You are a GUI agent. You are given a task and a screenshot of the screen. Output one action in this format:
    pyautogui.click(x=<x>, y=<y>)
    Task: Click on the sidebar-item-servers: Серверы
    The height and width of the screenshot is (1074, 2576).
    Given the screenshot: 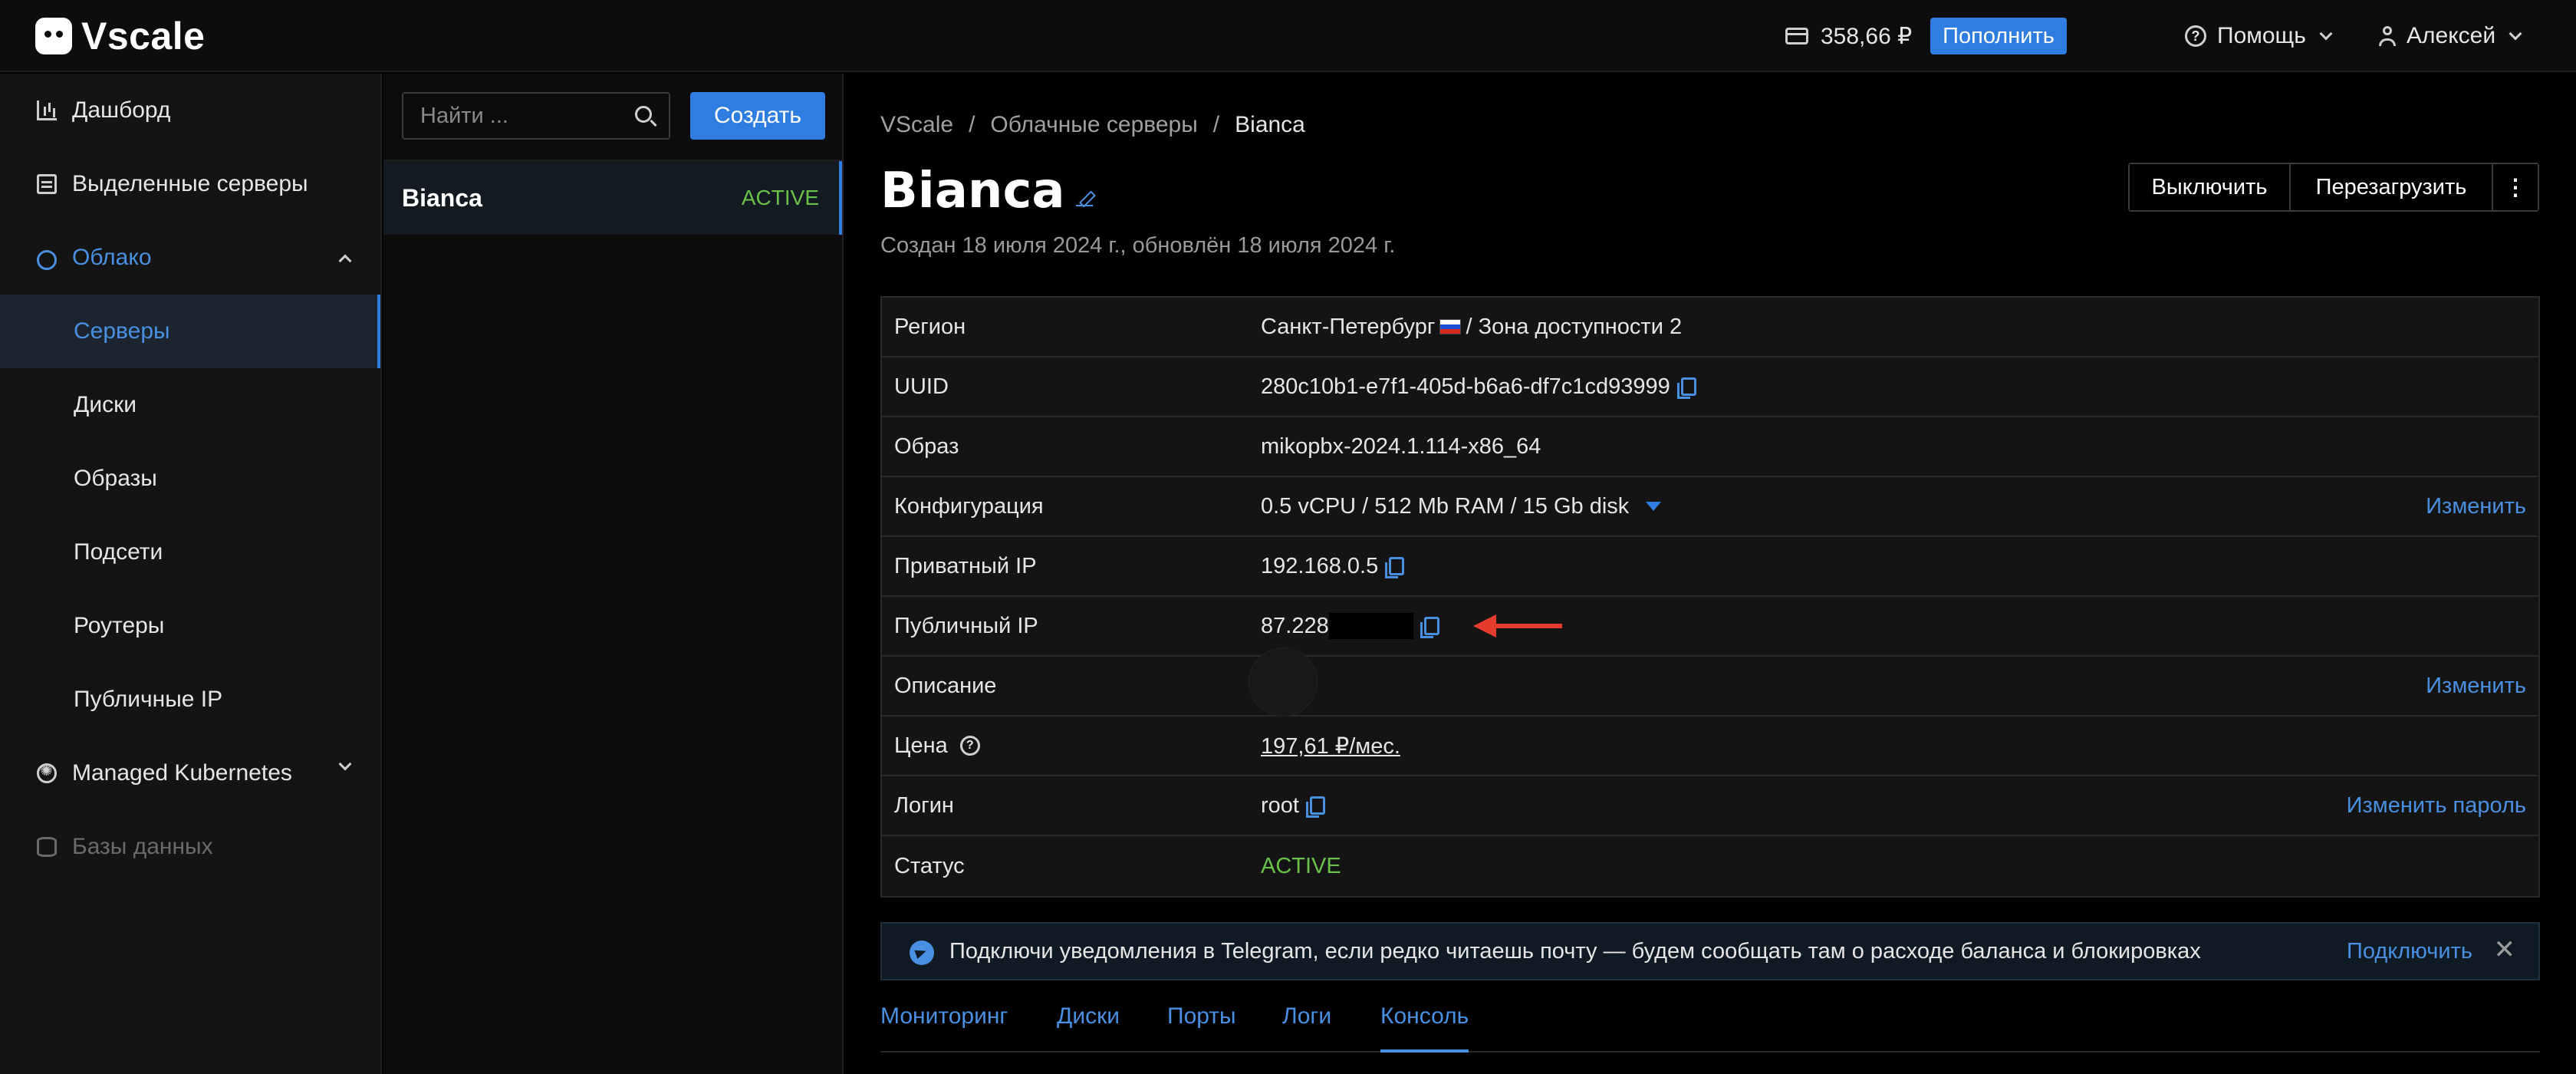 What is the action you would take?
    pyautogui.click(x=190, y=331)
    